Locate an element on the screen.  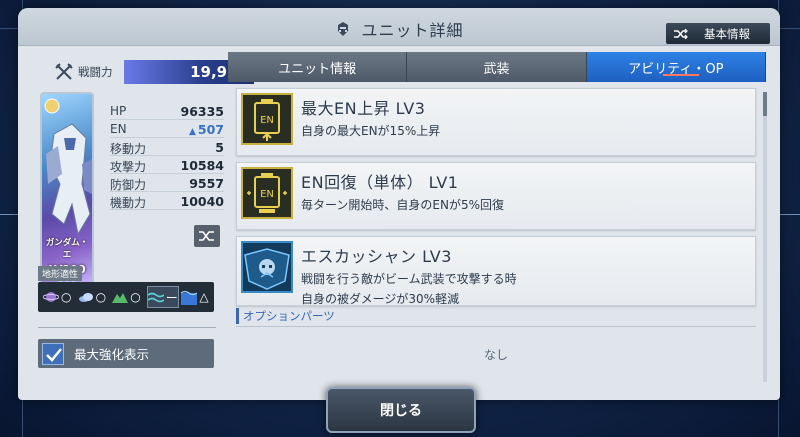
ability-description: 自身の最大ENが15%上昇 is located at coordinates (371, 131).